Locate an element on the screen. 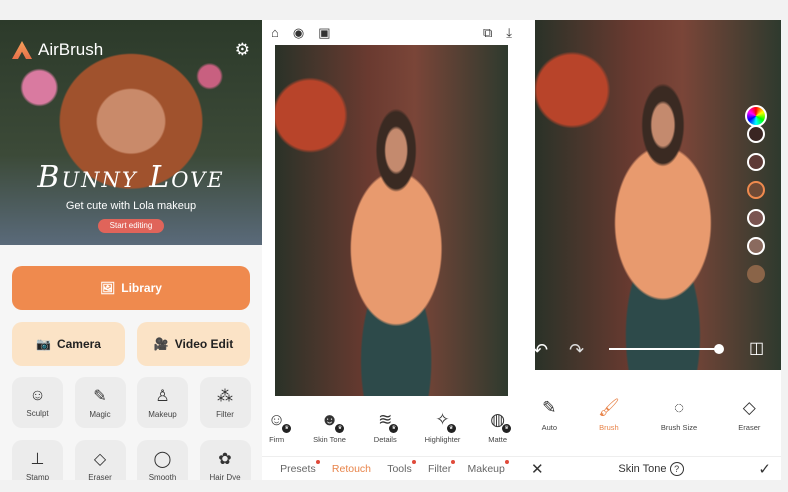  smooth-icon: ◯ is located at coordinates (162, 459).